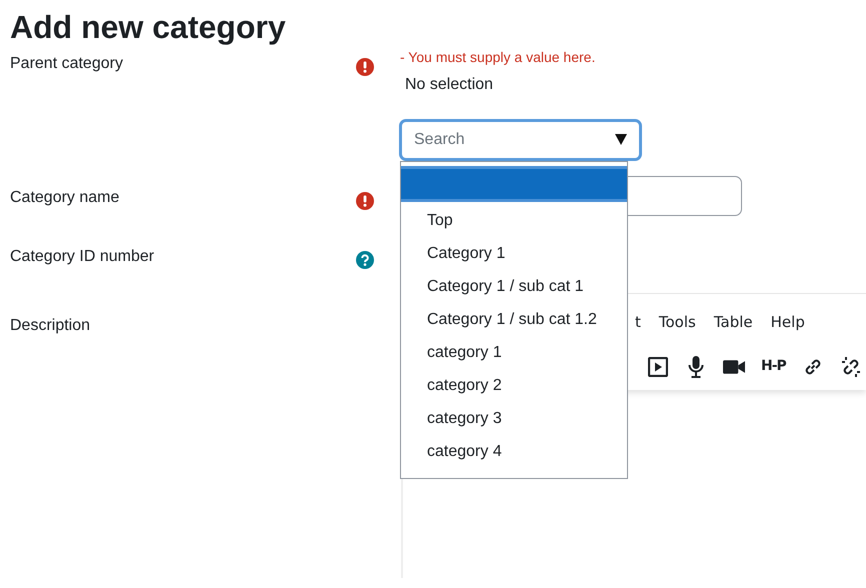 This screenshot has height=588, width=866. What do you see at coordinates (148, 27) in the screenshot?
I see `page-heading: Add new category` at bounding box center [148, 27].